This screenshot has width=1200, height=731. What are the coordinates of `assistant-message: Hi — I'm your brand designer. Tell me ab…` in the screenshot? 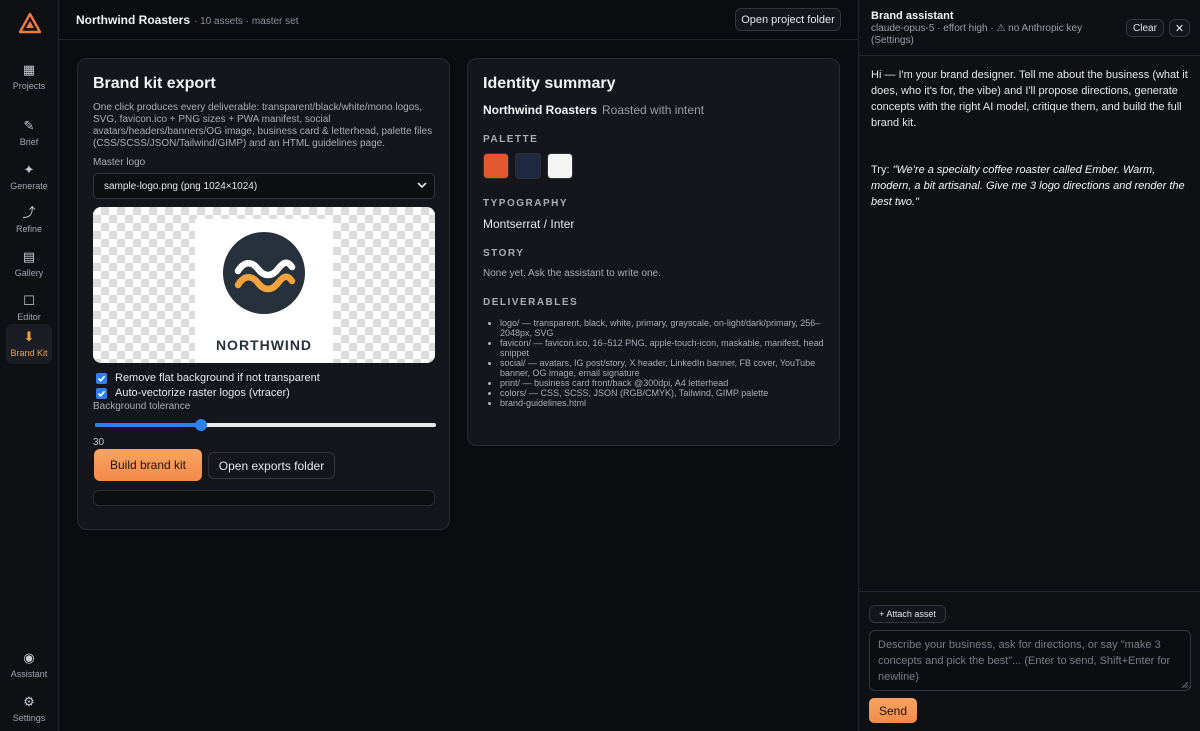 It's located at (1029, 99).